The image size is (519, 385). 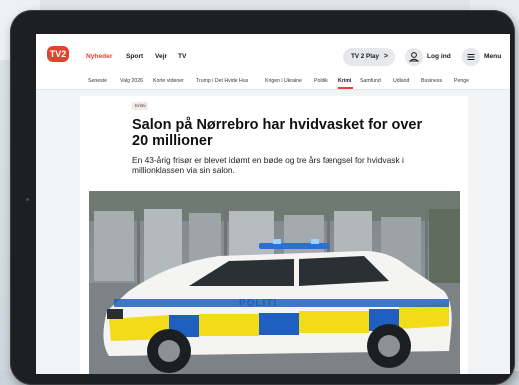 I want to click on category-tag: Krimi, so click(x=140, y=106).